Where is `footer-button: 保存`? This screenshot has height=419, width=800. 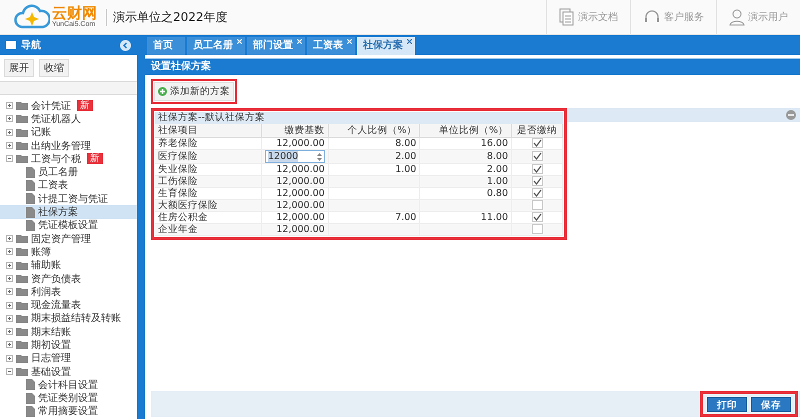
footer-button: 保存 is located at coordinates (771, 404).